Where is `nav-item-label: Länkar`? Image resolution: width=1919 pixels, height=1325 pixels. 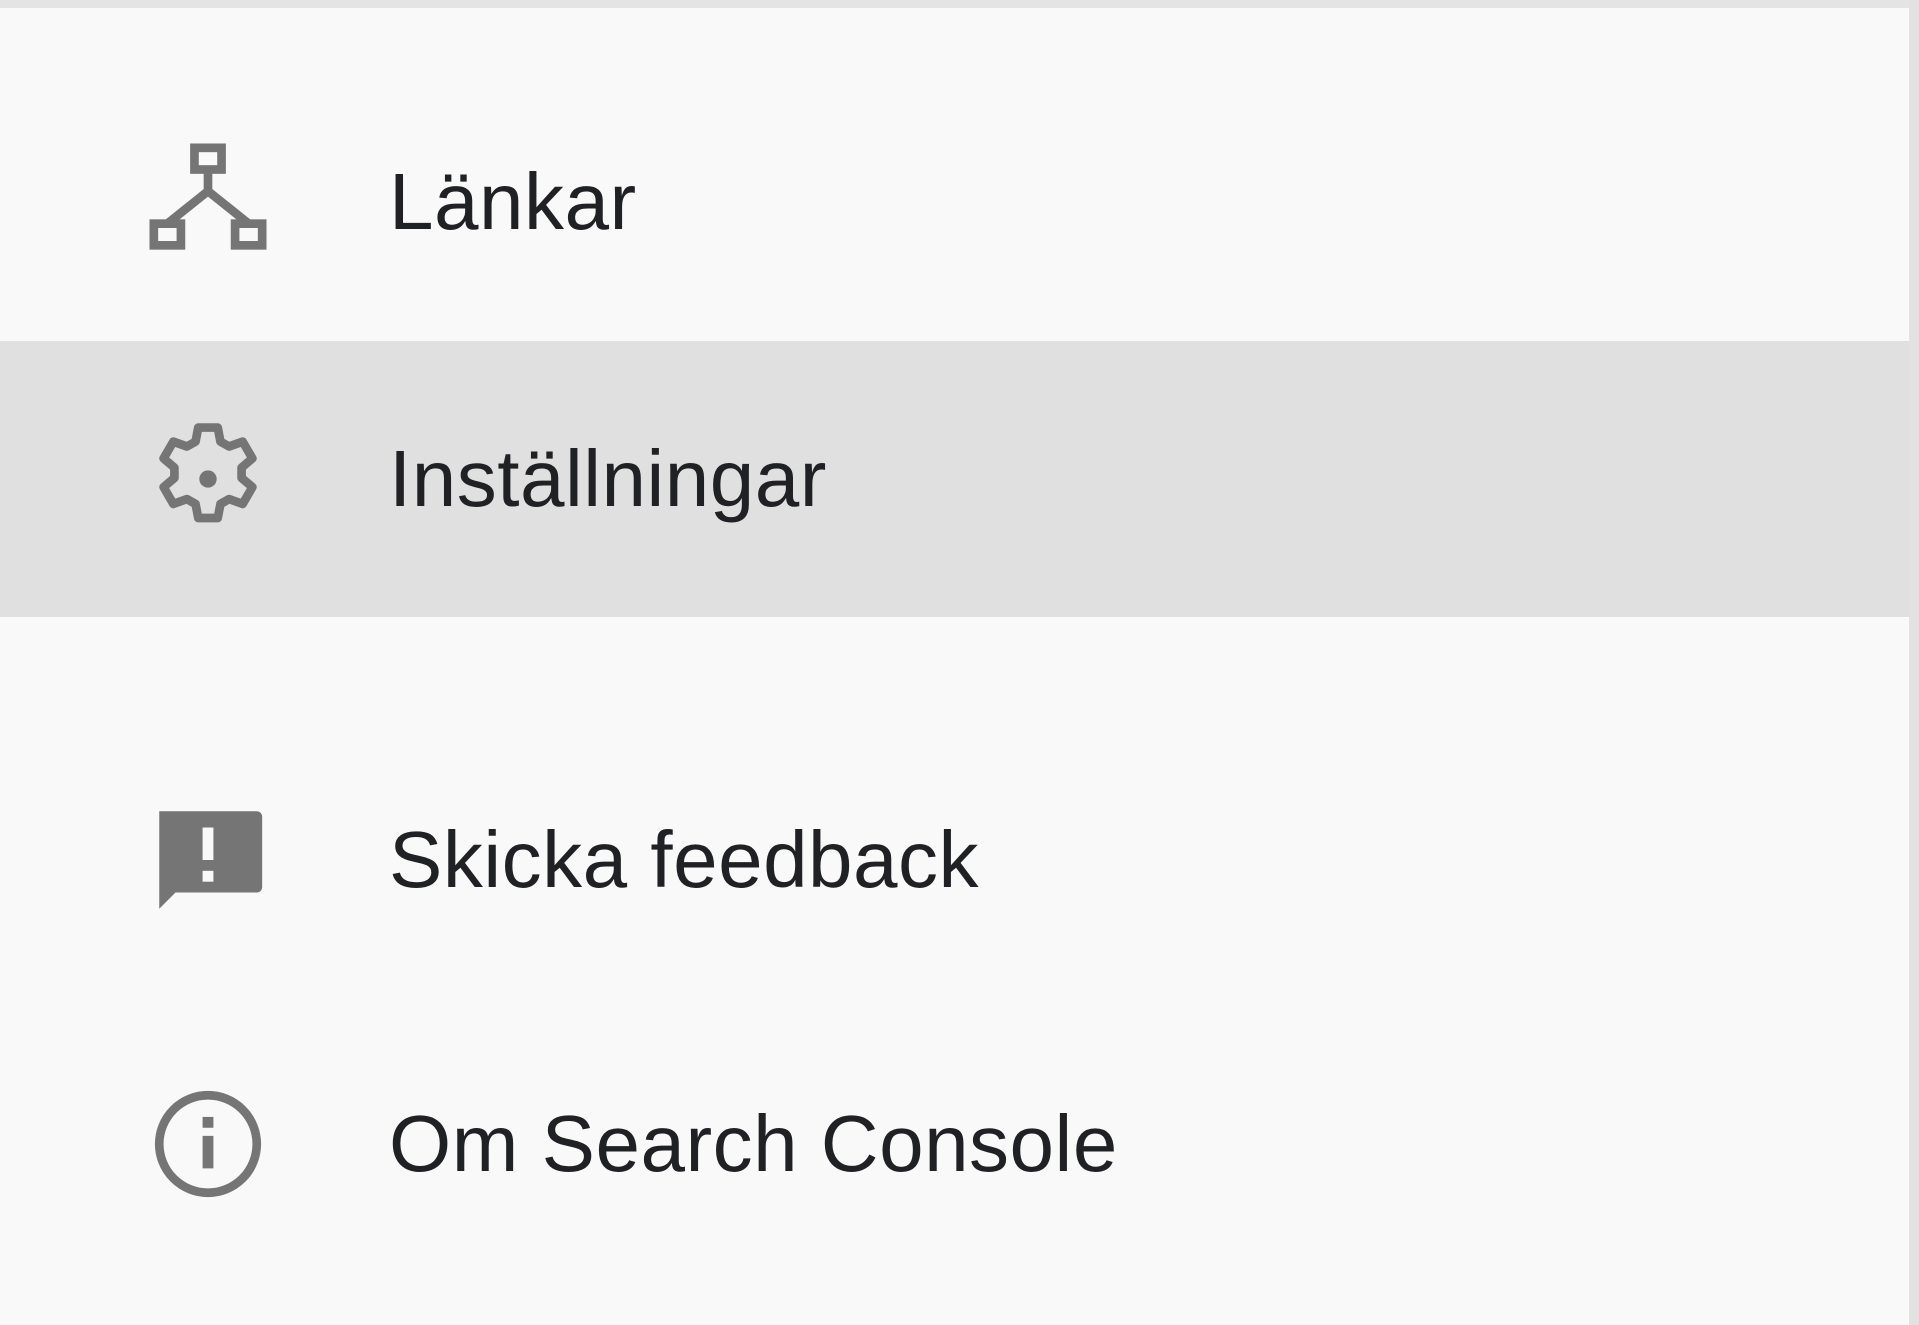 nav-item-label: Länkar is located at coordinates (513, 201).